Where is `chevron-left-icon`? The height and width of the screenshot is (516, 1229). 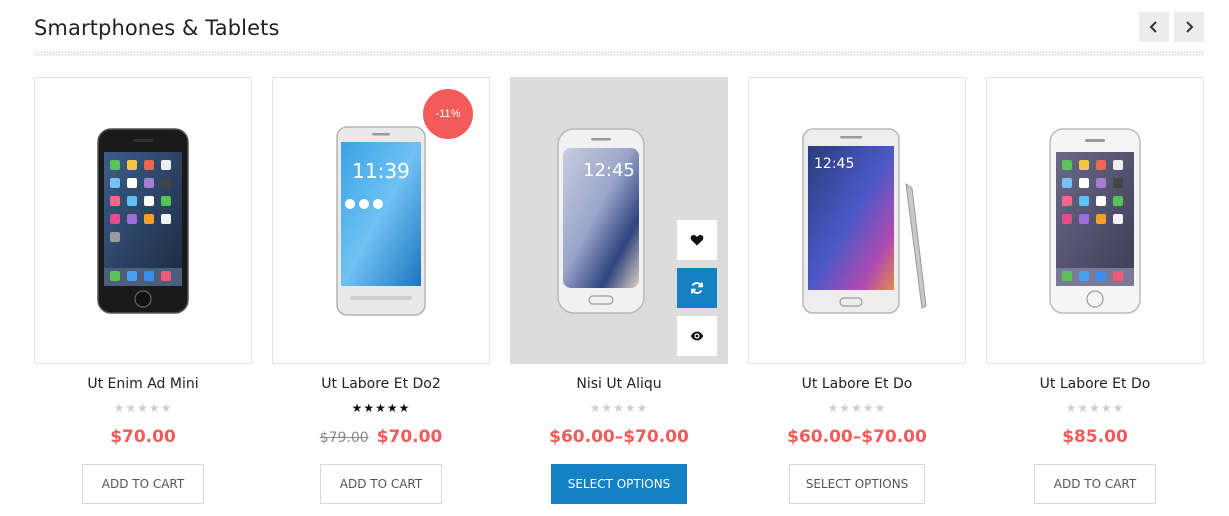 chevron-left-icon is located at coordinates (1153, 27).